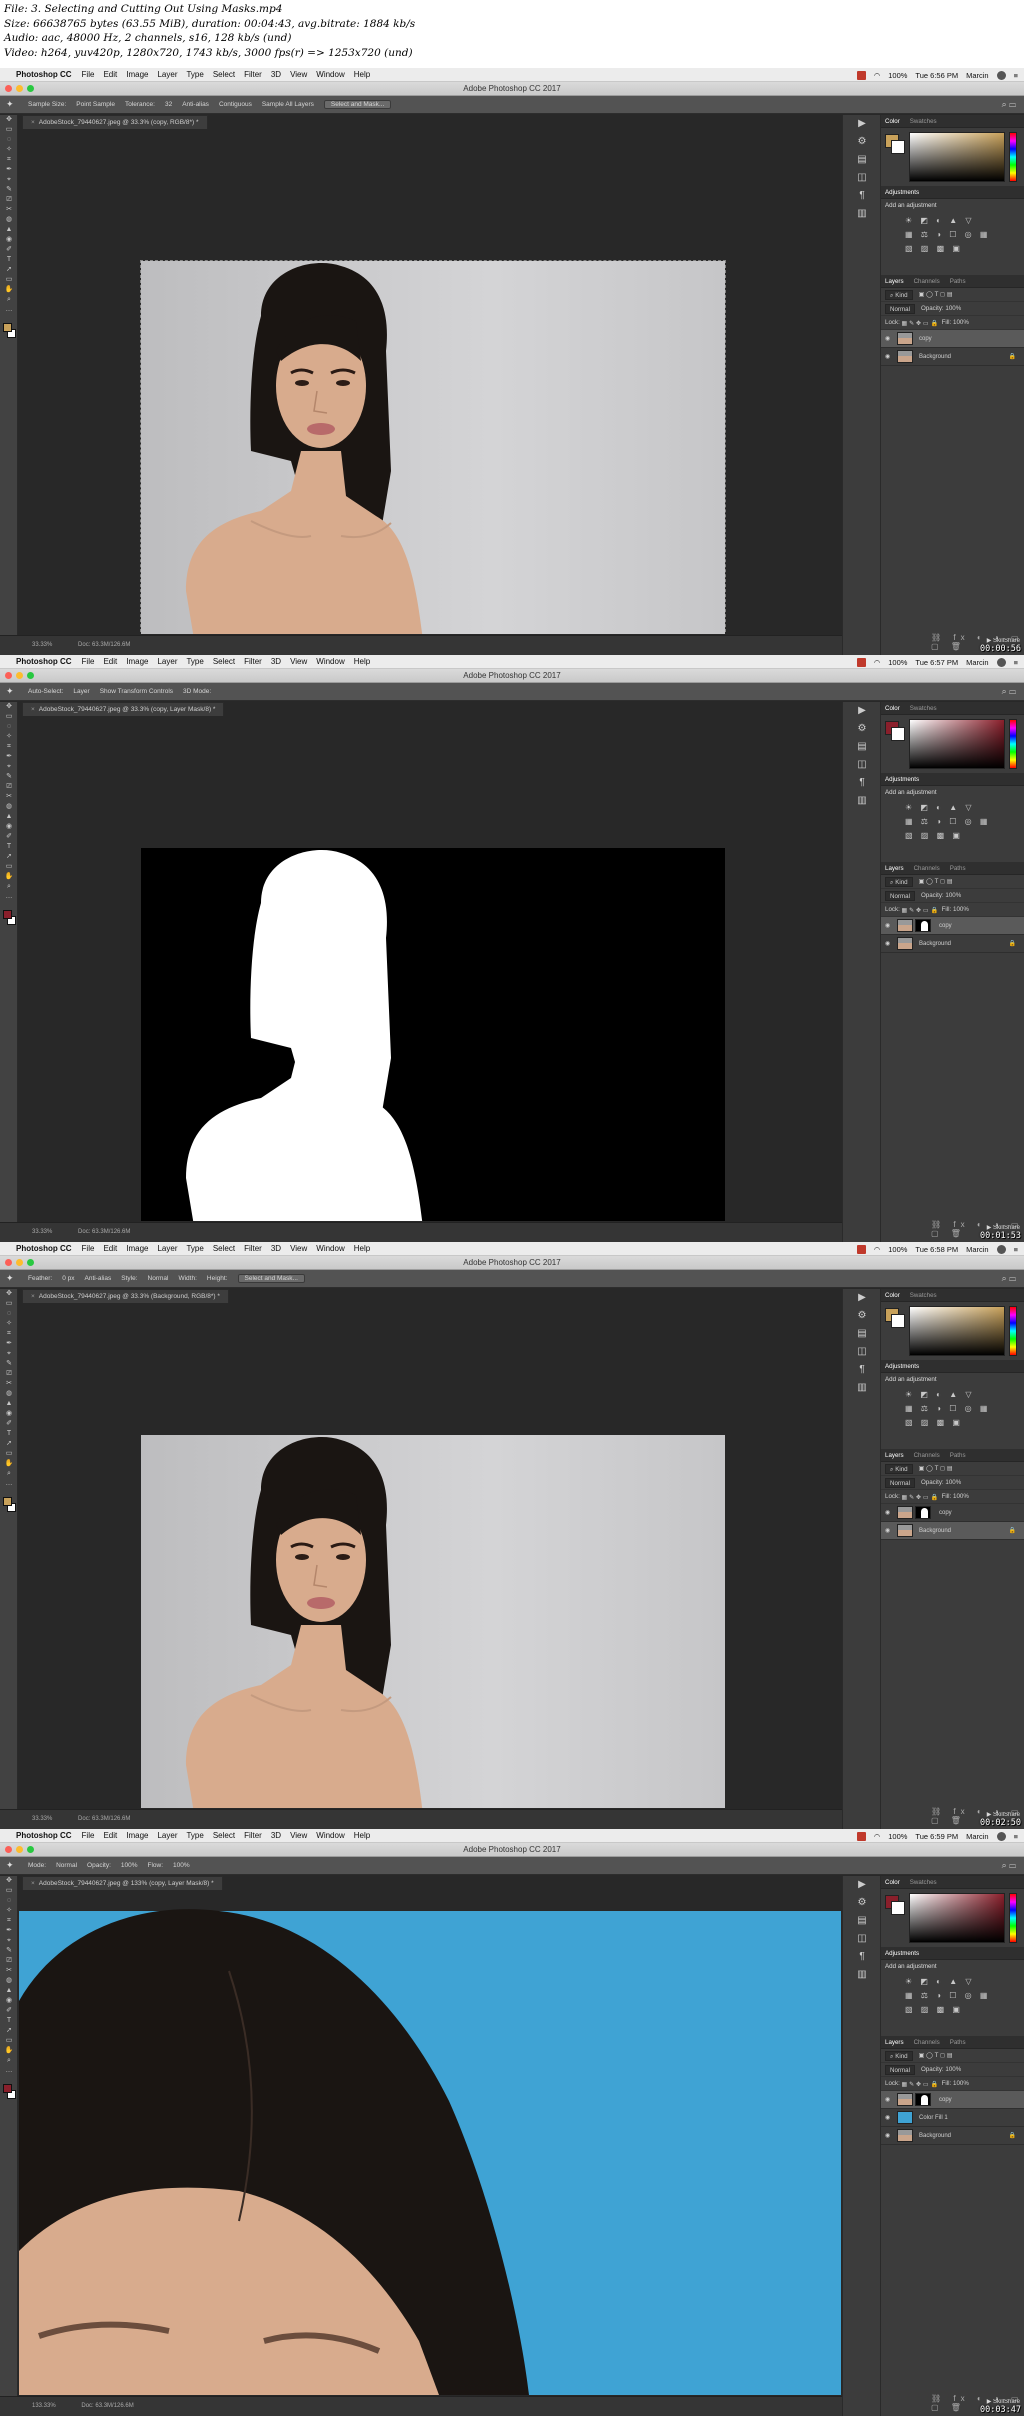  What do you see at coordinates (862, 142) in the screenshot?
I see `dock-panel-icon: ⚙` at bounding box center [862, 142].